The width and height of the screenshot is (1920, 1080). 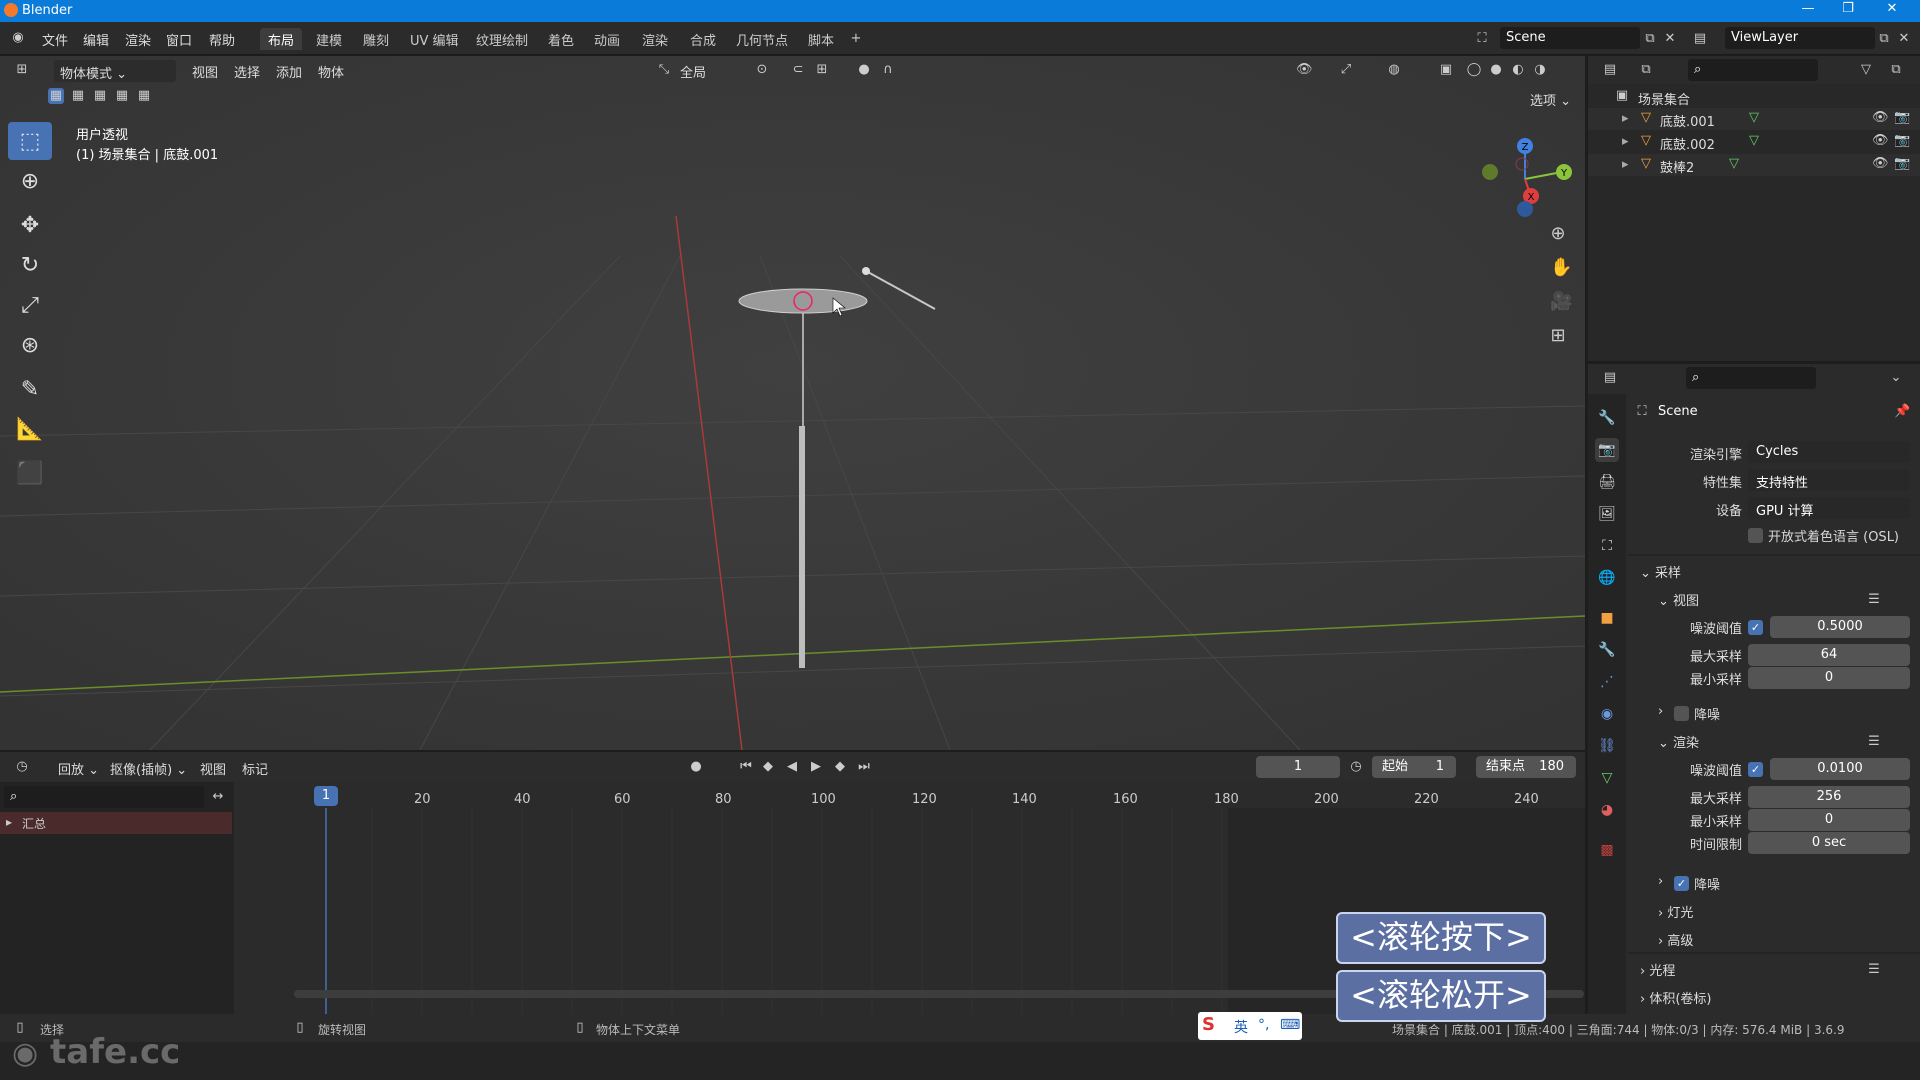 What do you see at coordinates (255, 768) in the screenshot?
I see `marker-menu: 标记` at bounding box center [255, 768].